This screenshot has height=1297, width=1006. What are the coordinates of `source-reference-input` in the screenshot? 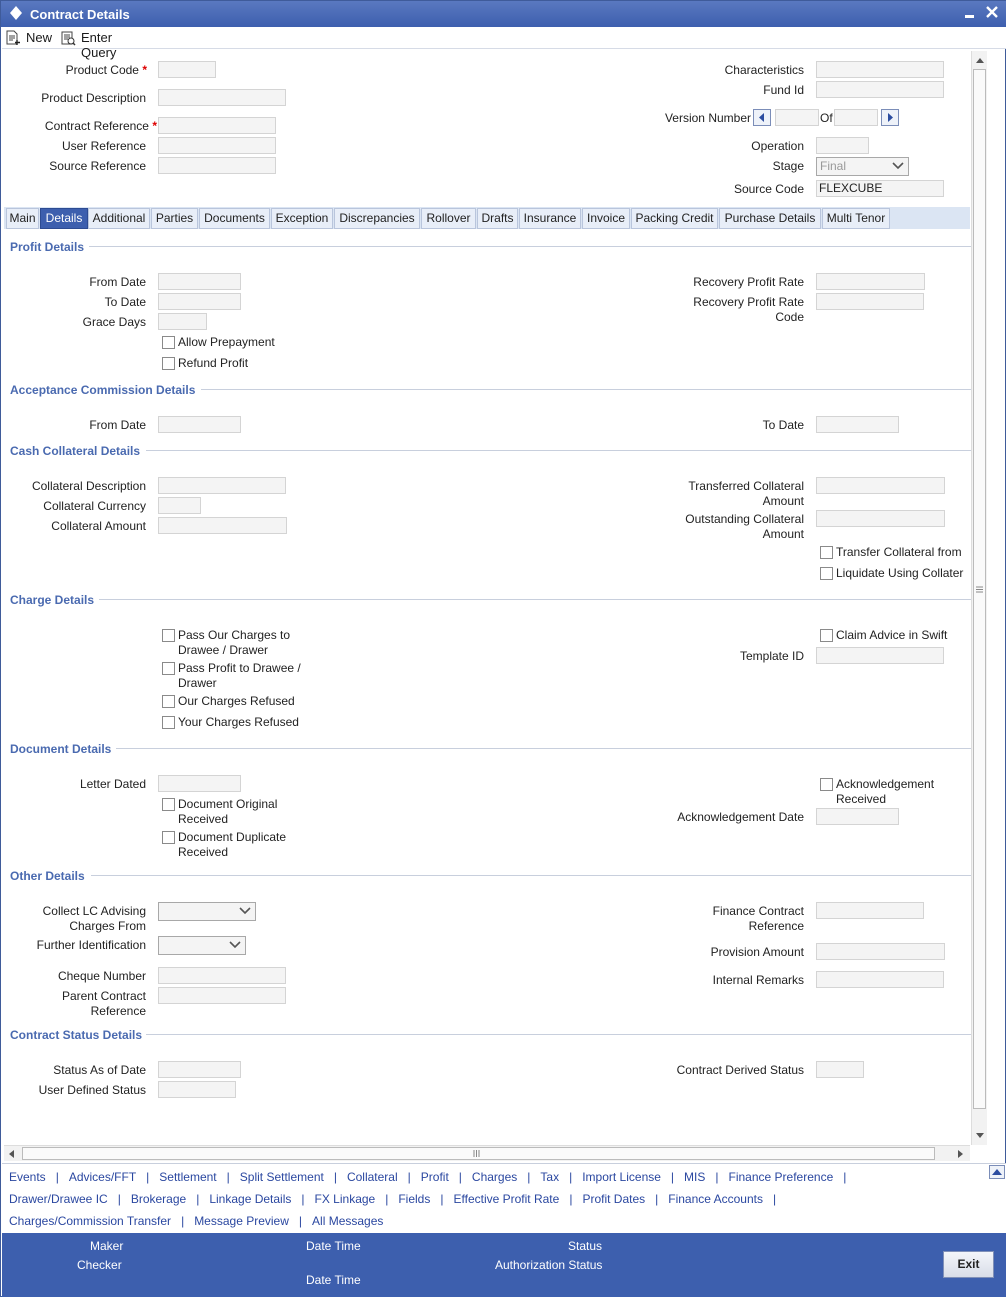 It's located at (217, 165).